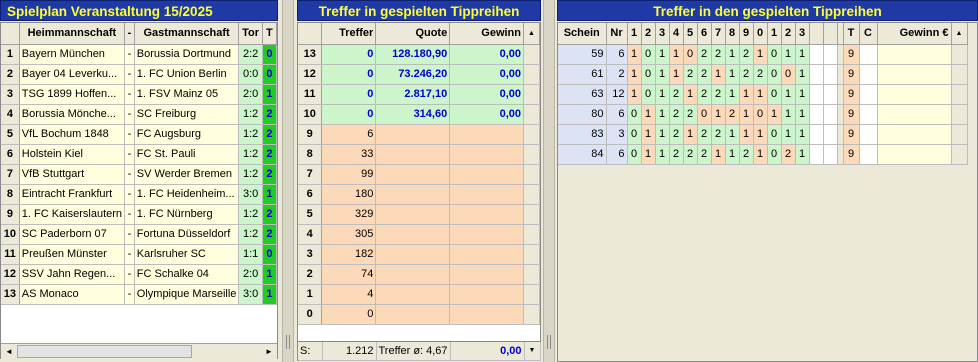  I want to click on treffer-count: 329, so click(349, 214).